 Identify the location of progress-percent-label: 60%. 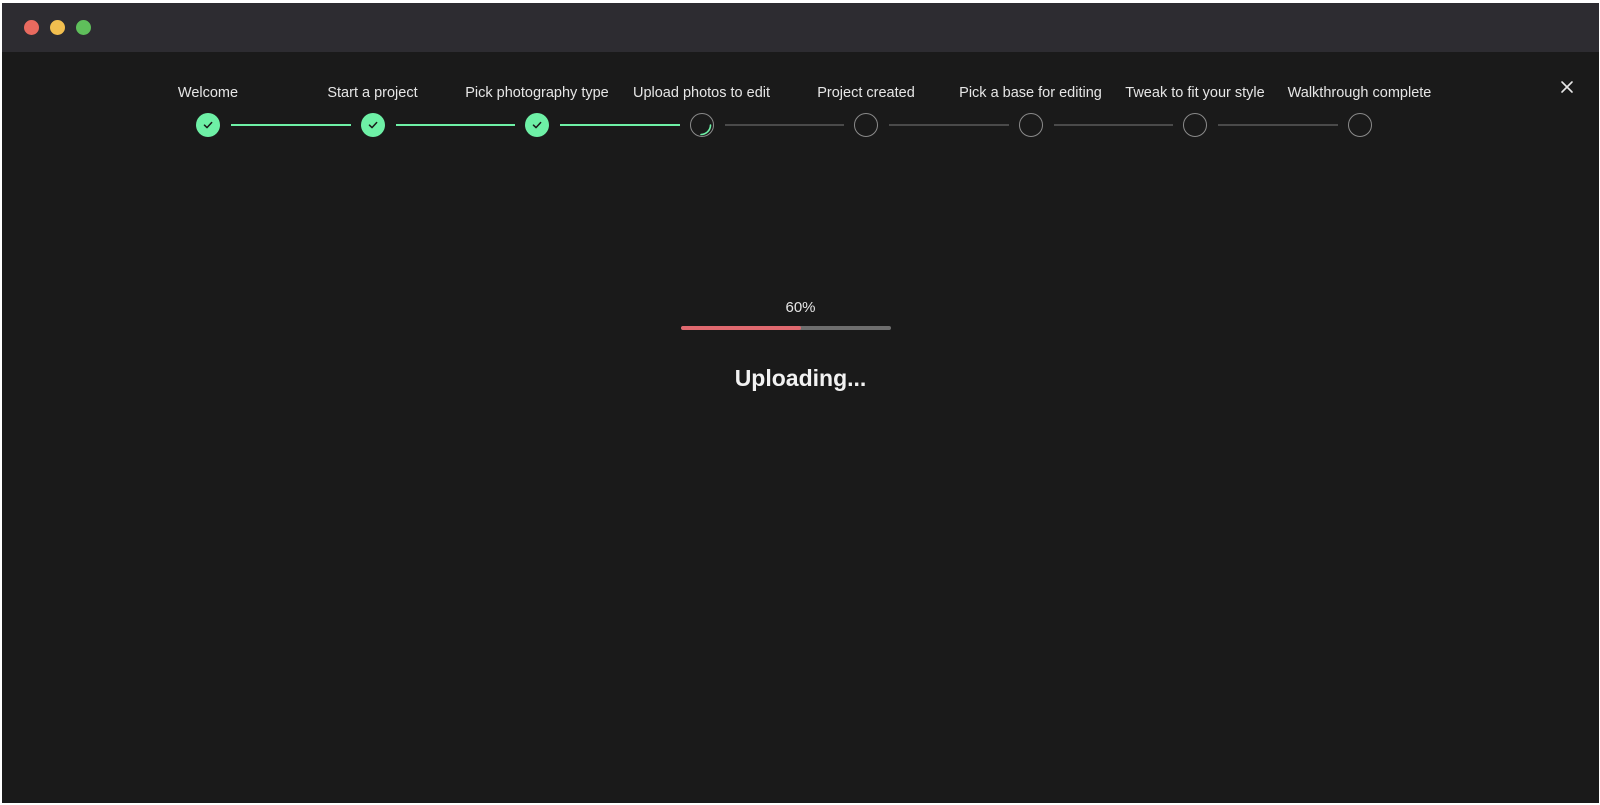
(800, 307).